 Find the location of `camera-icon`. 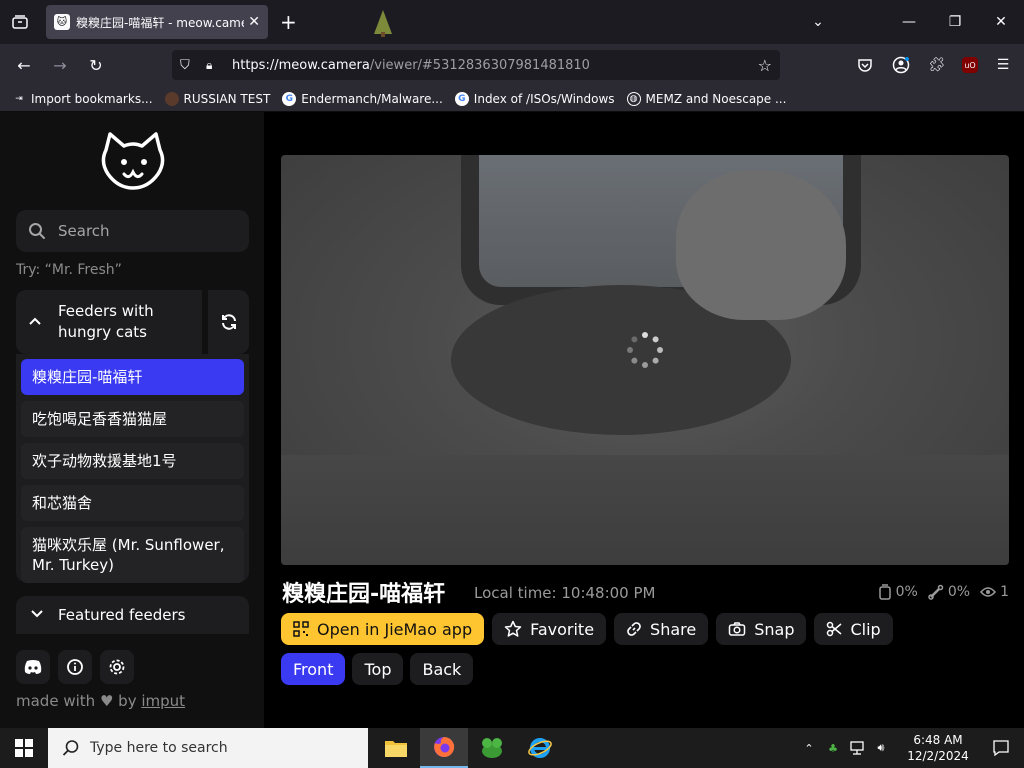

camera-icon is located at coordinates (737, 629).